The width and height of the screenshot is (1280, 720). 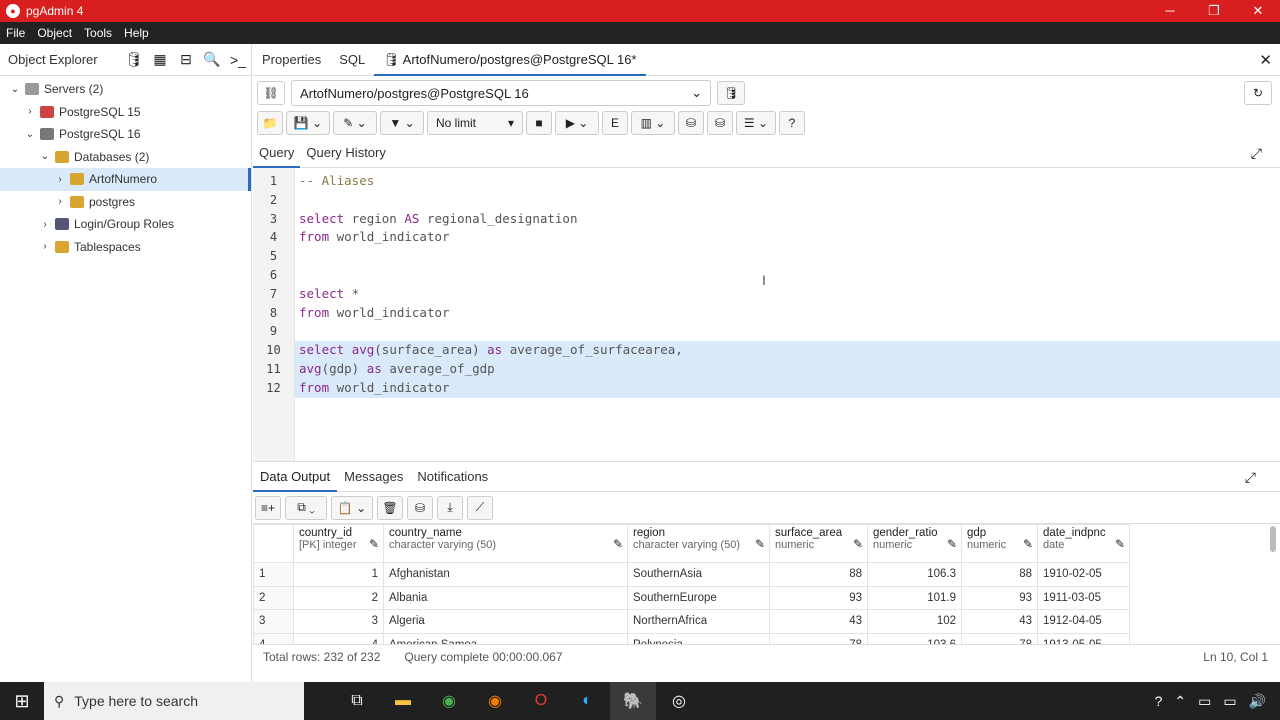 What do you see at coordinates (403, 701) in the screenshot?
I see `file-explorer-icon: ▬` at bounding box center [403, 701].